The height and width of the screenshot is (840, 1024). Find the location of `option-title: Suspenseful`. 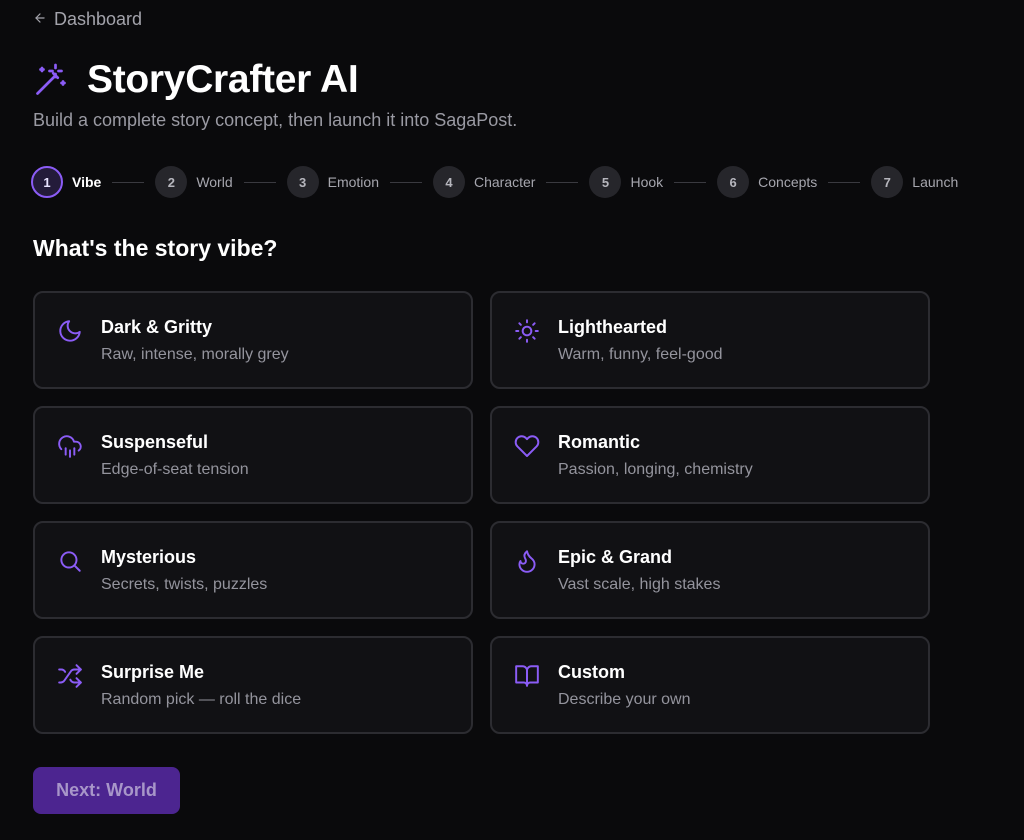

option-title: Suspenseful is located at coordinates (155, 442).